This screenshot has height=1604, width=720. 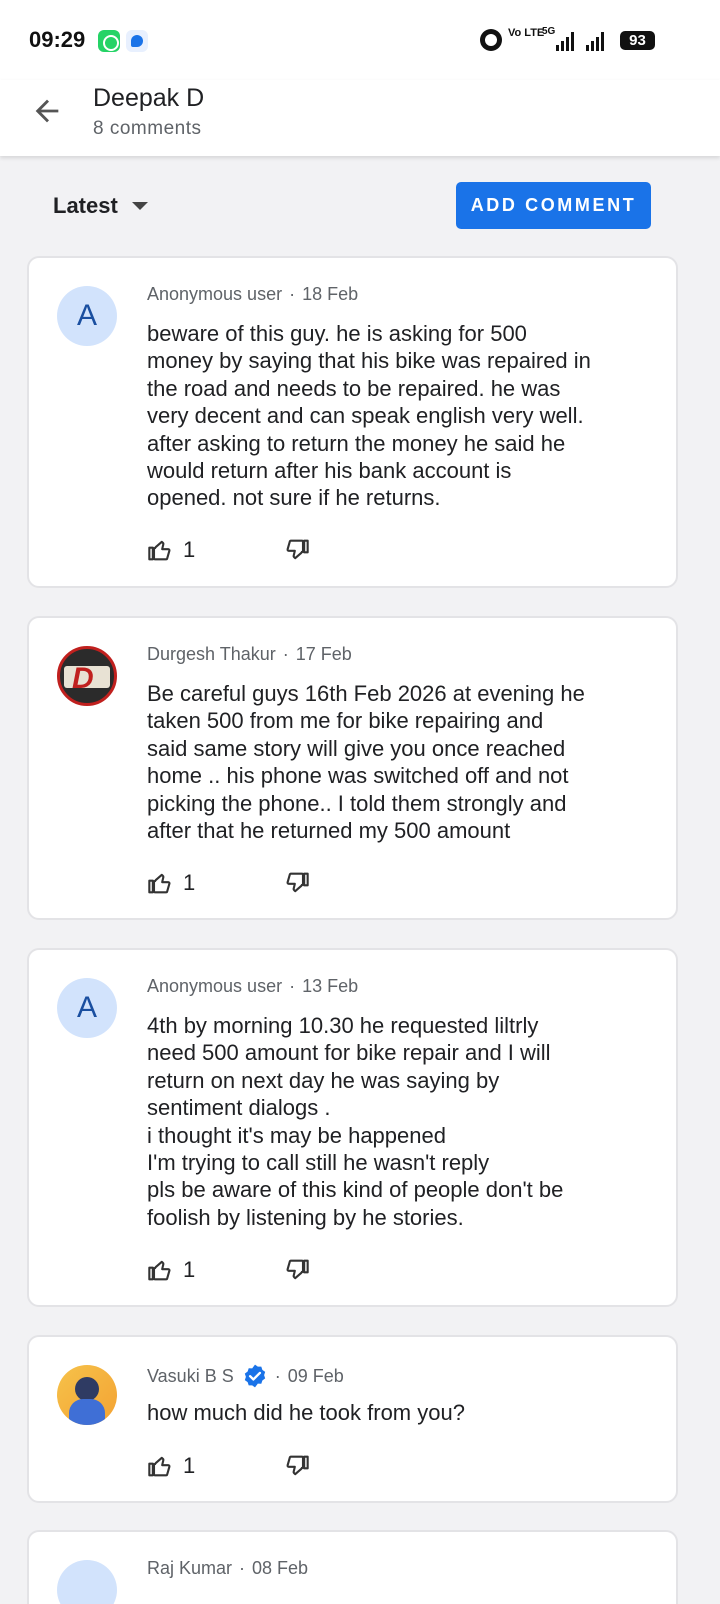 What do you see at coordinates (360, 40) in the screenshot?
I see `status-bar: 09:29 Vo LTE 5G 93` at bounding box center [360, 40].